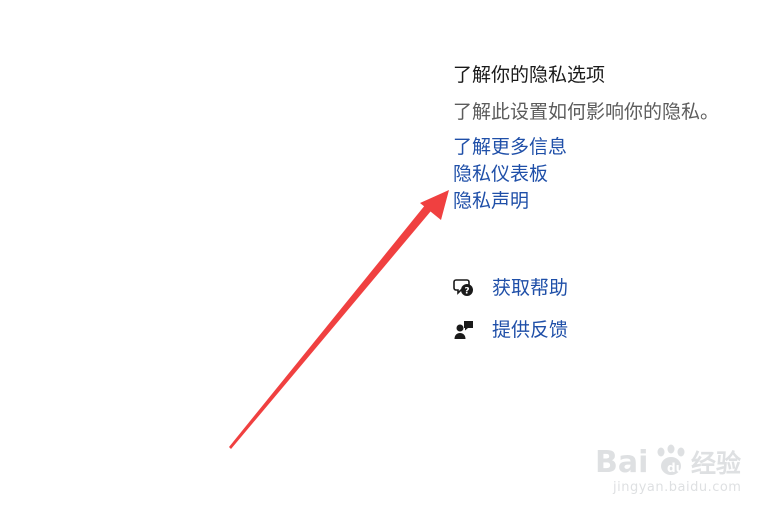 The width and height of the screenshot is (783, 511). What do you see at coordinates (621, 462) in the screenshot?
I see `svg-text: Bai` at bounding box center [621, 462].